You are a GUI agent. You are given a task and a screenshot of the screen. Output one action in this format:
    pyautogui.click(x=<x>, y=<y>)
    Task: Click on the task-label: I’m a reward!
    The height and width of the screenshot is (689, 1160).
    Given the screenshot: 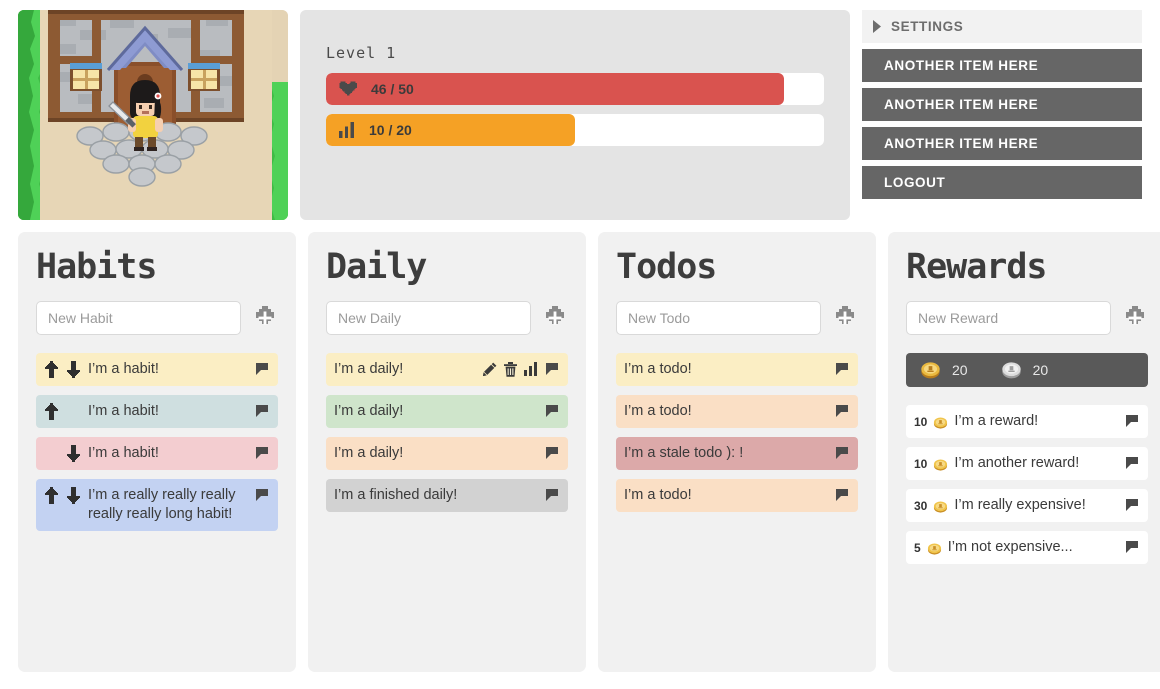 What is the action you would take?
    pyautogui.click(x=996, y=420)
    